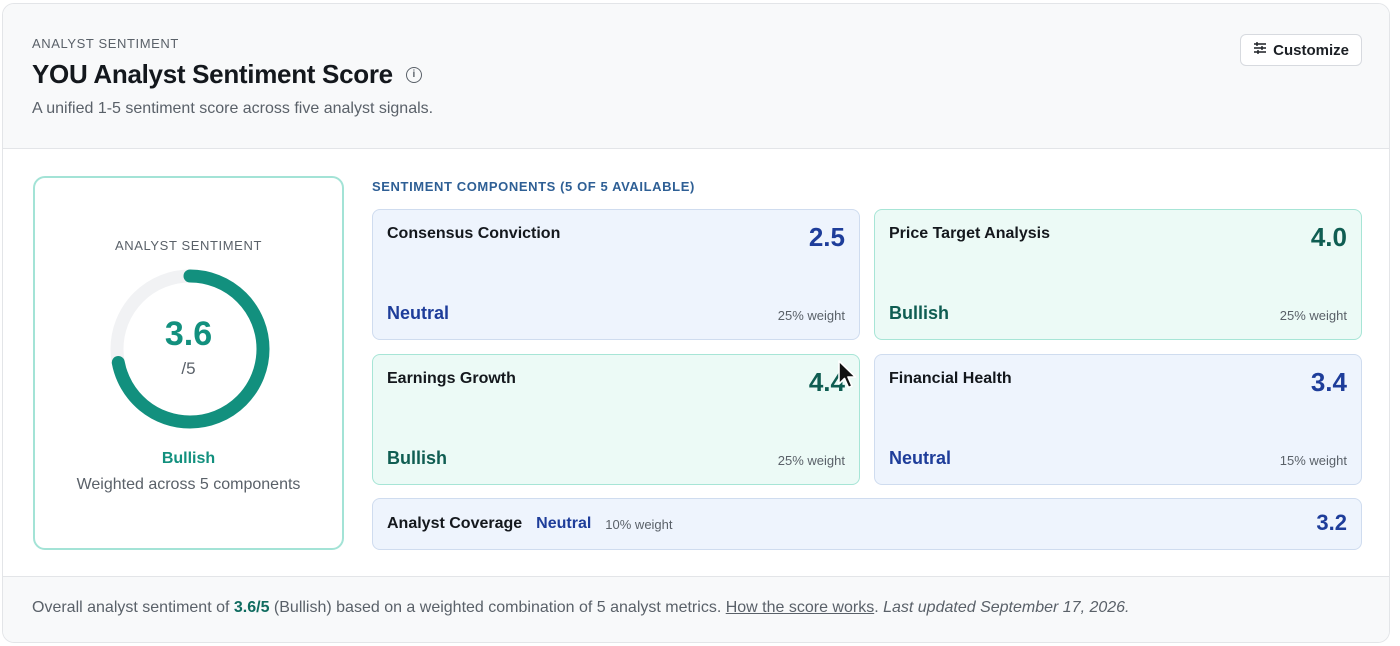 This screenshot has height=646, width=1400. Describe the element at coordinates (188, 484) in the screenshot. I see `gauge-subtext: Weighted across 5 components` at that location.